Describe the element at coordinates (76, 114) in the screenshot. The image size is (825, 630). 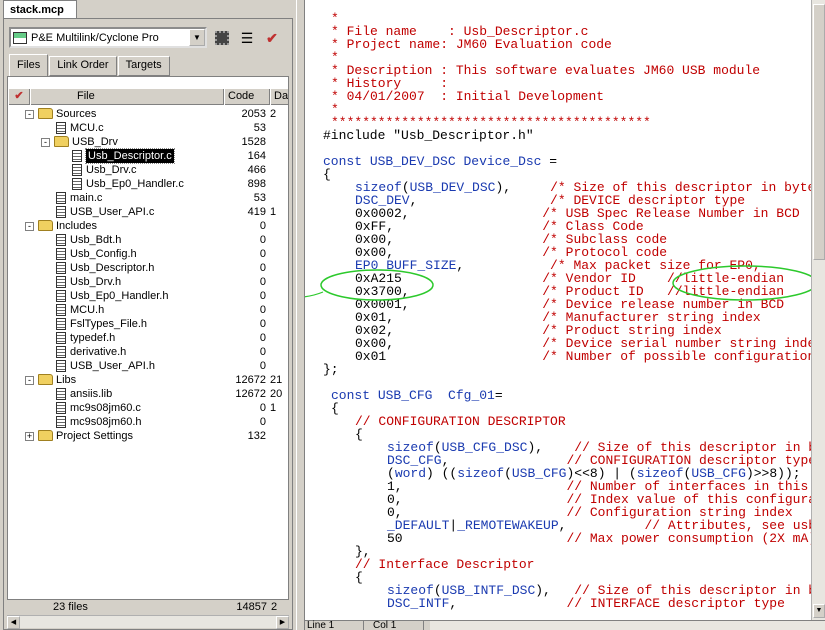
I see `tree-item-name: Sources` at that location.